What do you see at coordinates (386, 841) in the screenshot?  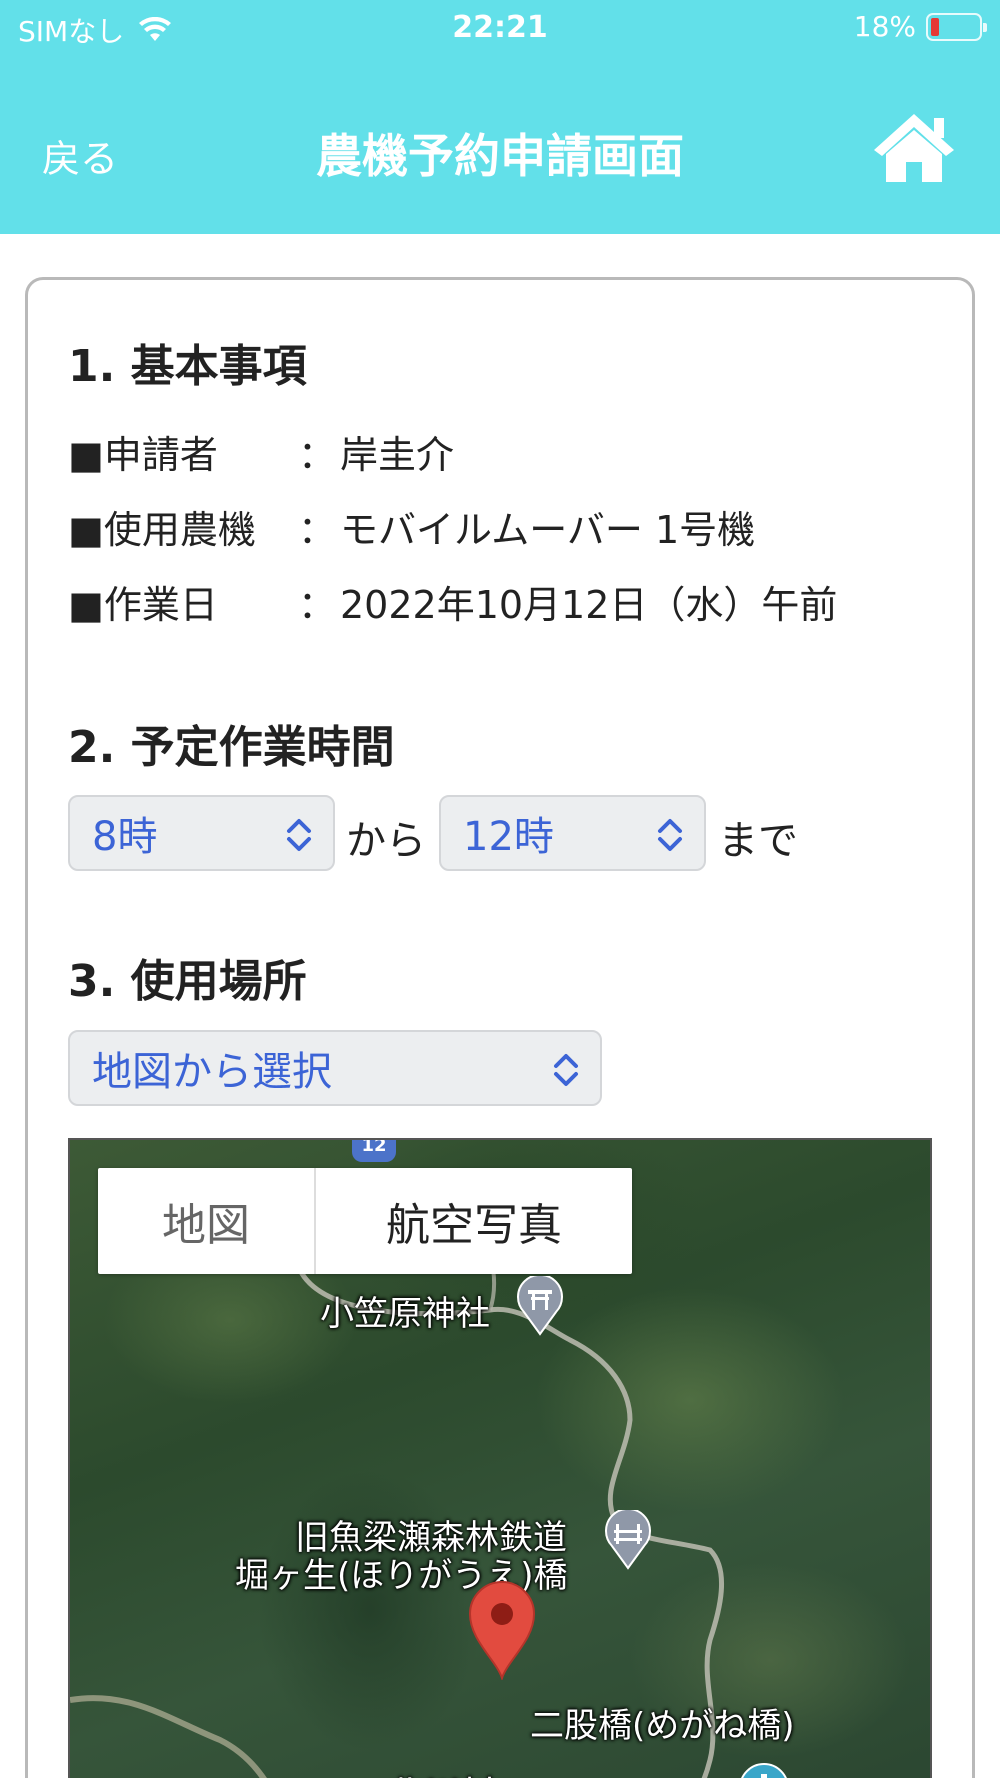 I see `from-text: から` at bounding box center [386, 841].